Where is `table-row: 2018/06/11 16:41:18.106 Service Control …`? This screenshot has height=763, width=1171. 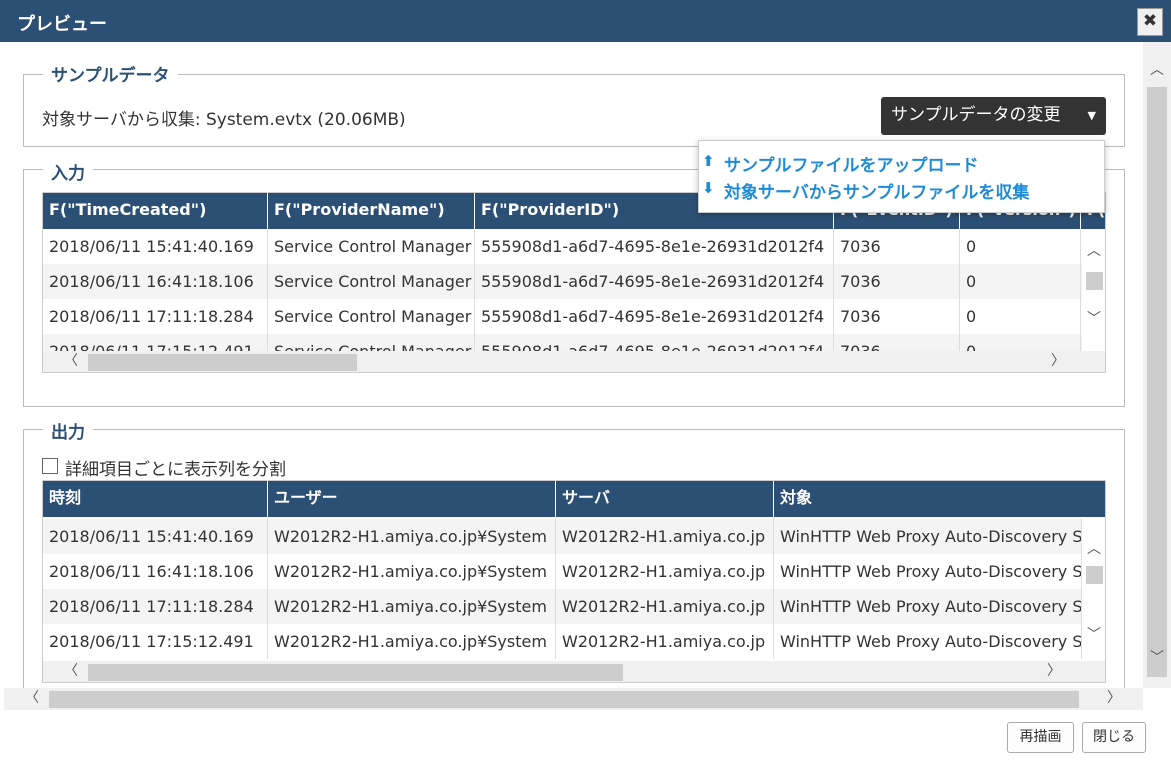 table-row: 2018/06/11 16:41:18.106 Service Control … is located at coordinates (574, 281).